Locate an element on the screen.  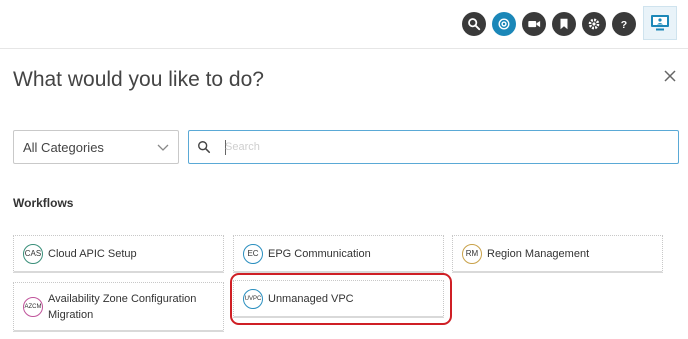
activity-icon is located at coordinates (504, 24).